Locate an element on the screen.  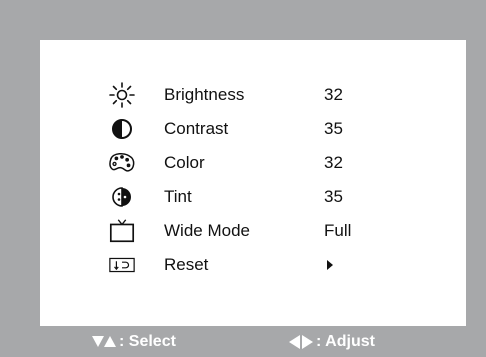
menu-item-label: Brightness is located at coordinates (204, 94).